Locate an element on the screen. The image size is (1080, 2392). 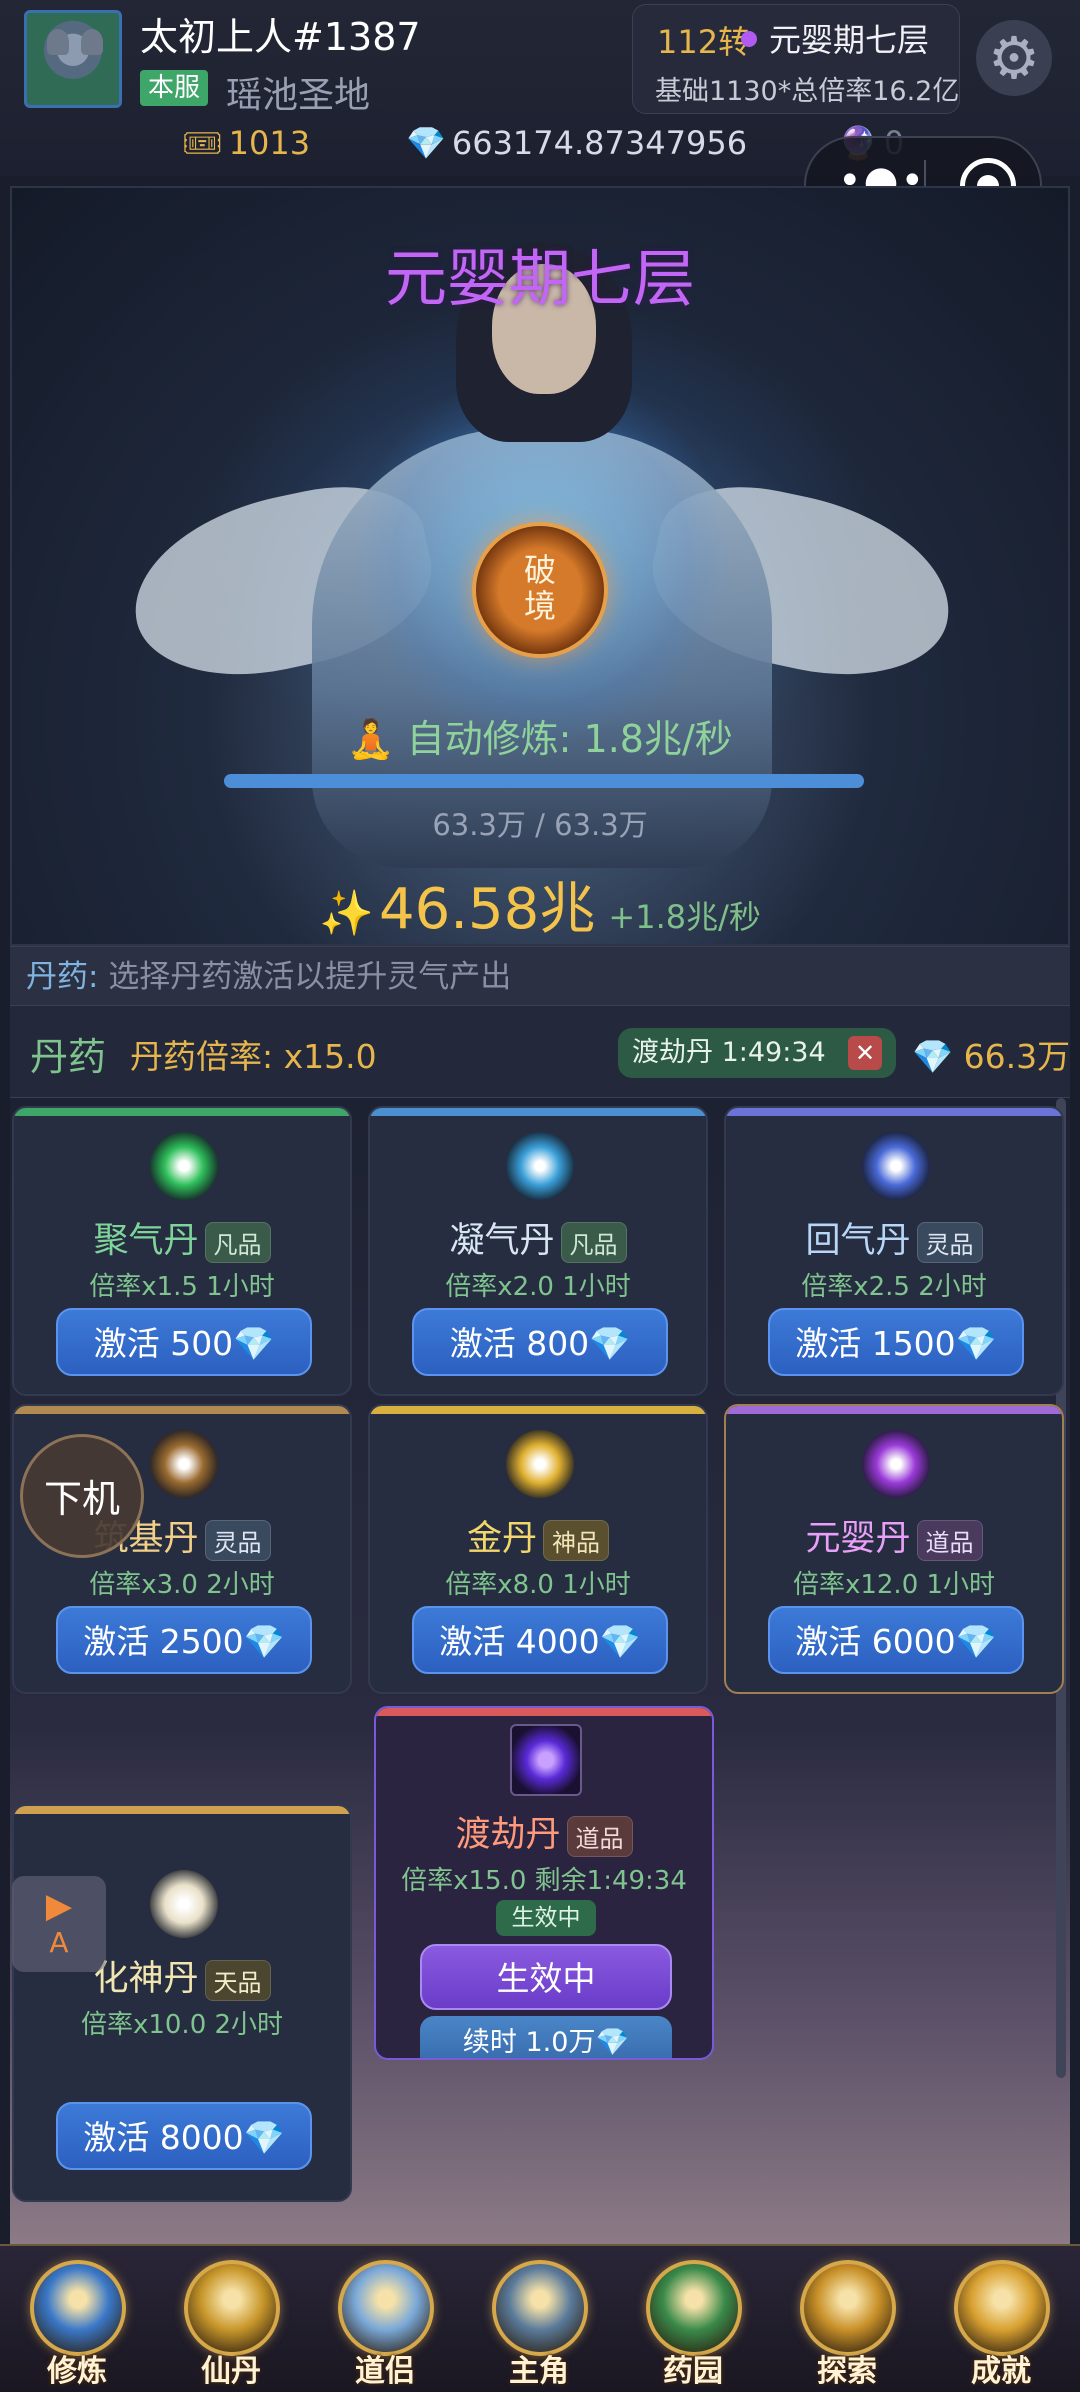
gem-resource: 💎 663174.87347956 is located at coordinates (576, 143).